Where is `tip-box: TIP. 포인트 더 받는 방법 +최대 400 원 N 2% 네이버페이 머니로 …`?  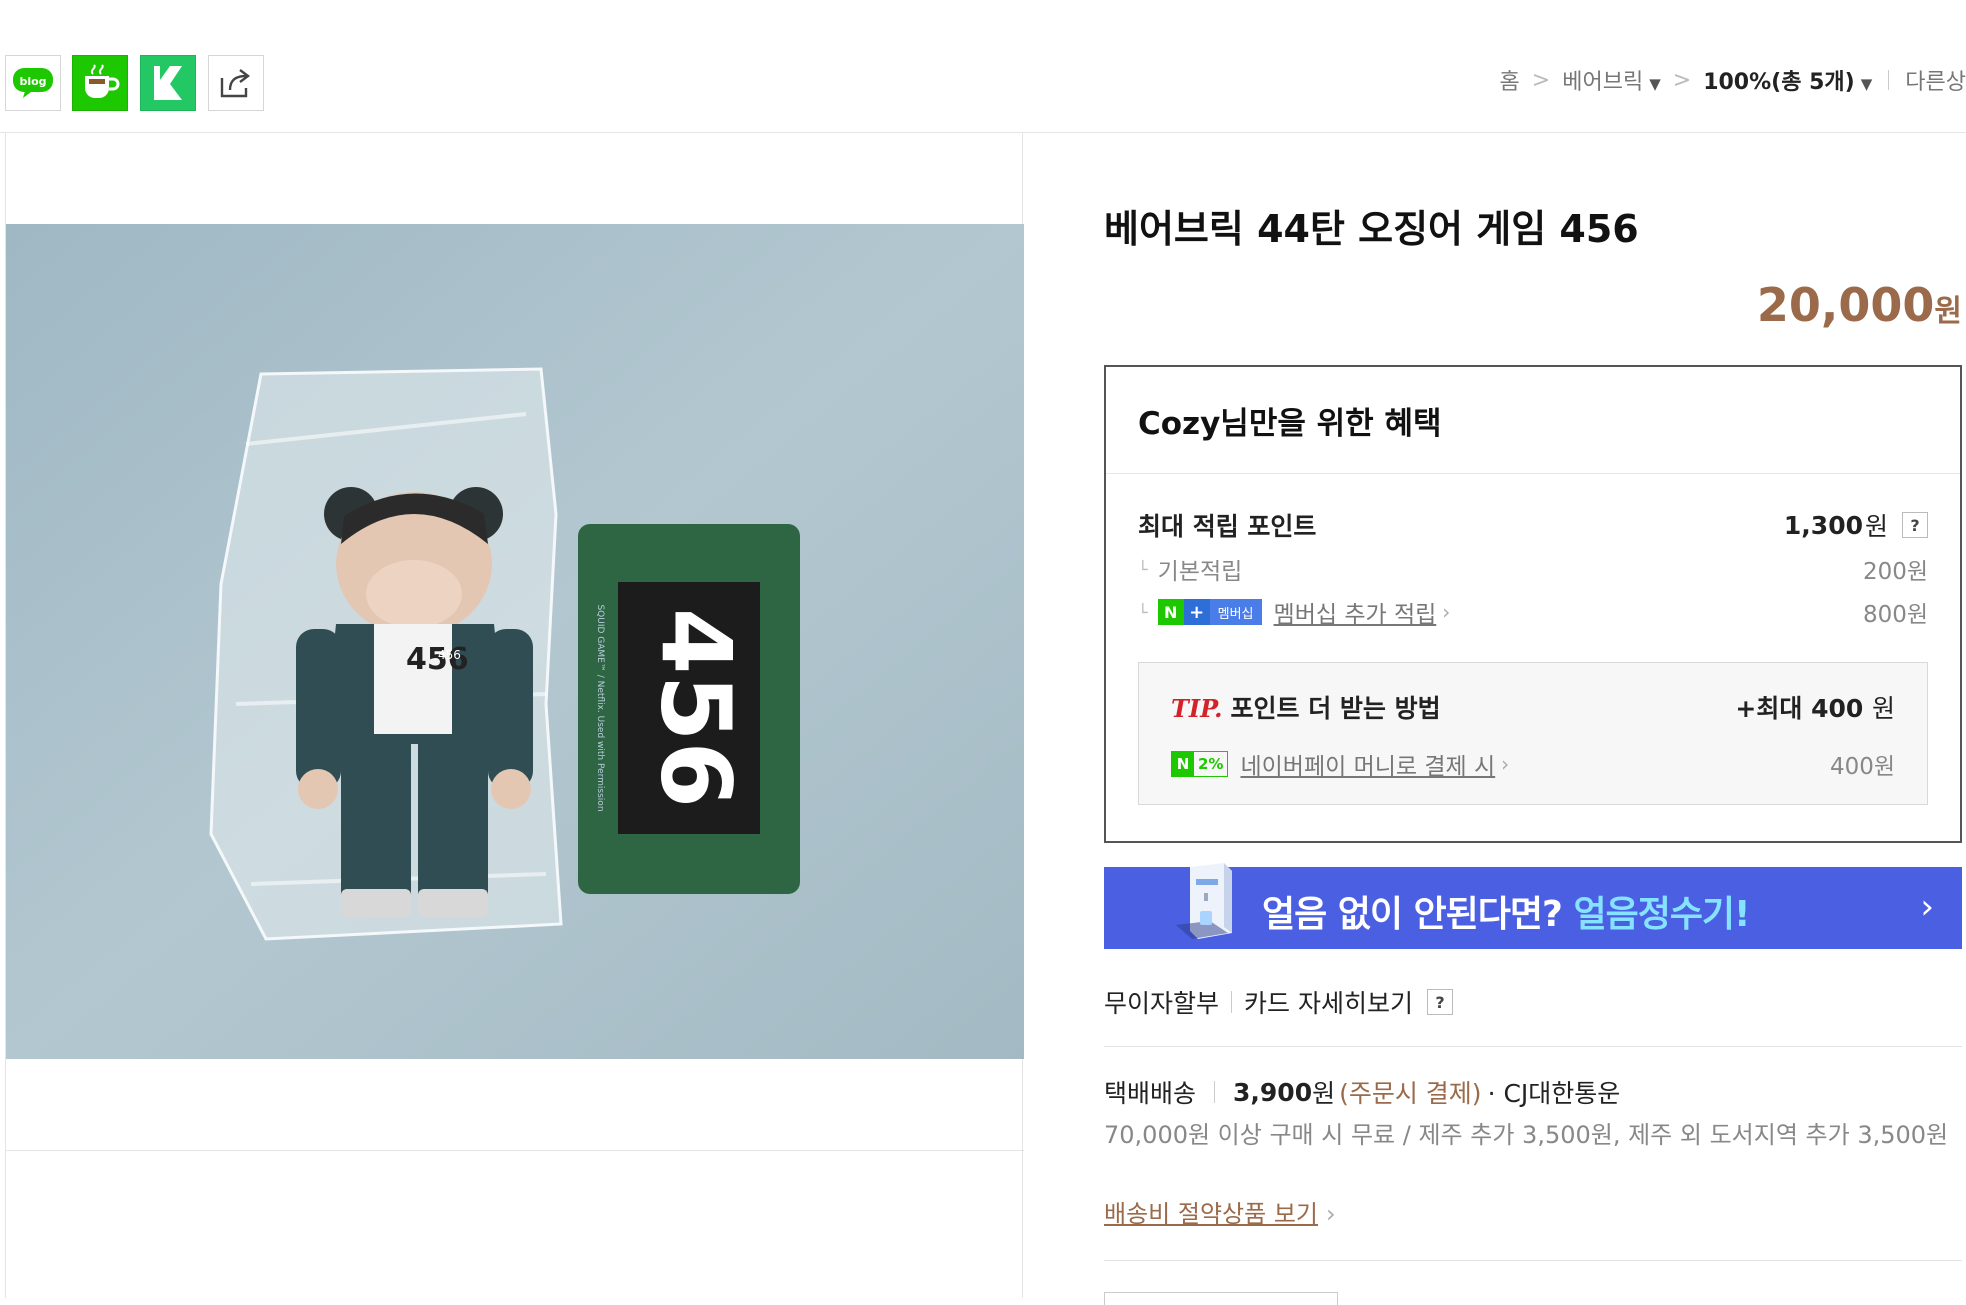
tip-box: TIP. 포인트 더 받는 방법 +최대 400 원 N 2% 네이버페이 머니로 … is located at coordinates (1533, 733).